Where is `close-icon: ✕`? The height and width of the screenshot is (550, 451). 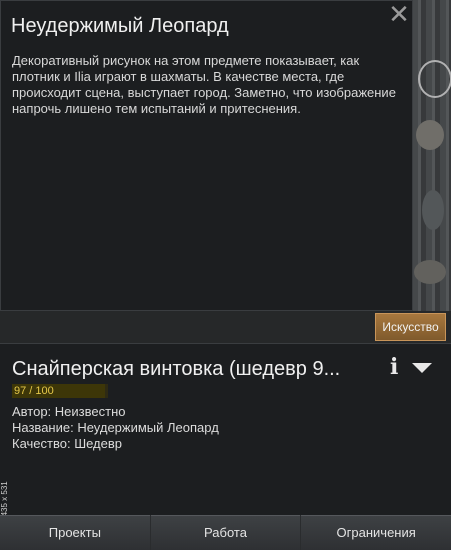 close-icon: ✕ is located at coordinates (399, 14).